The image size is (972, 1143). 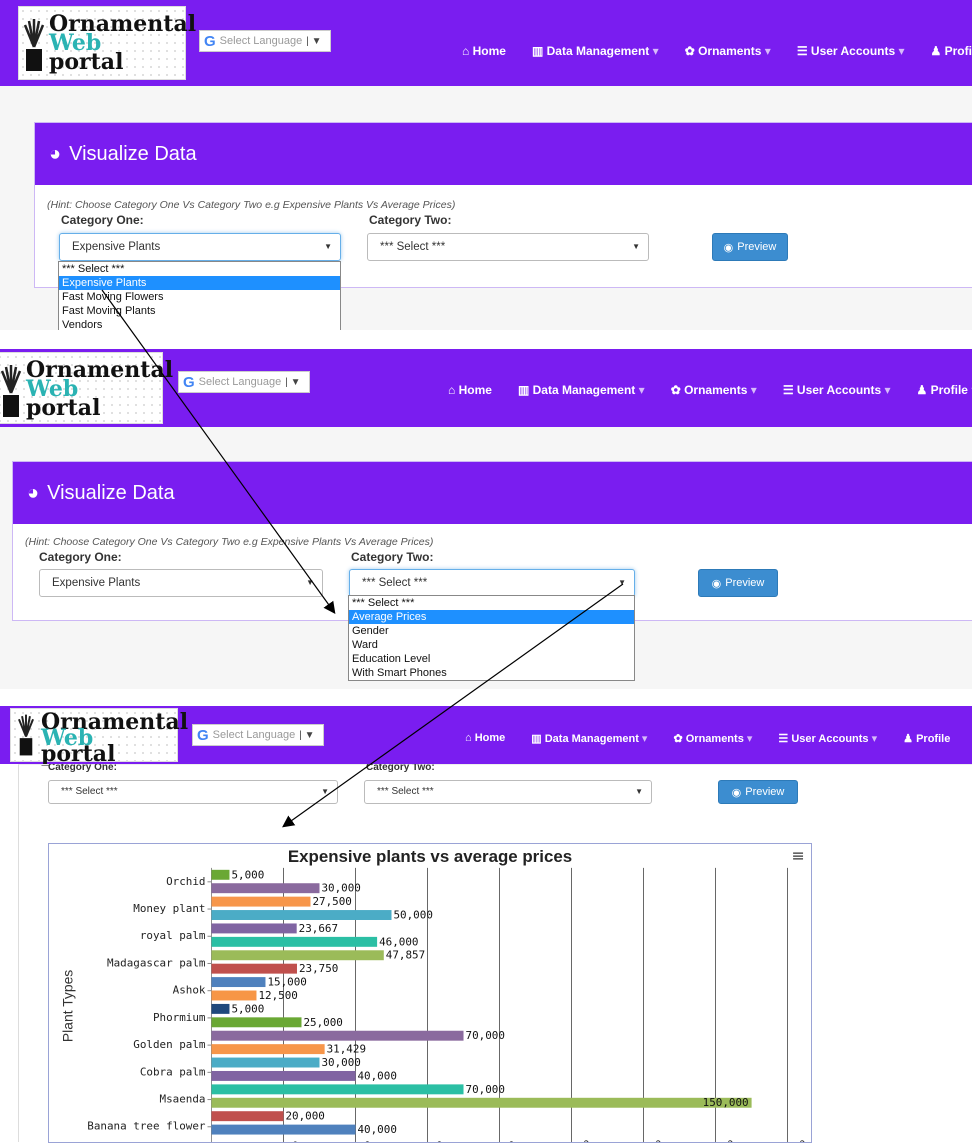 What do you see at coordinates (189, 990) in the screenshot?
I see `category-label: Ashok` at bounding box center [189, 990].